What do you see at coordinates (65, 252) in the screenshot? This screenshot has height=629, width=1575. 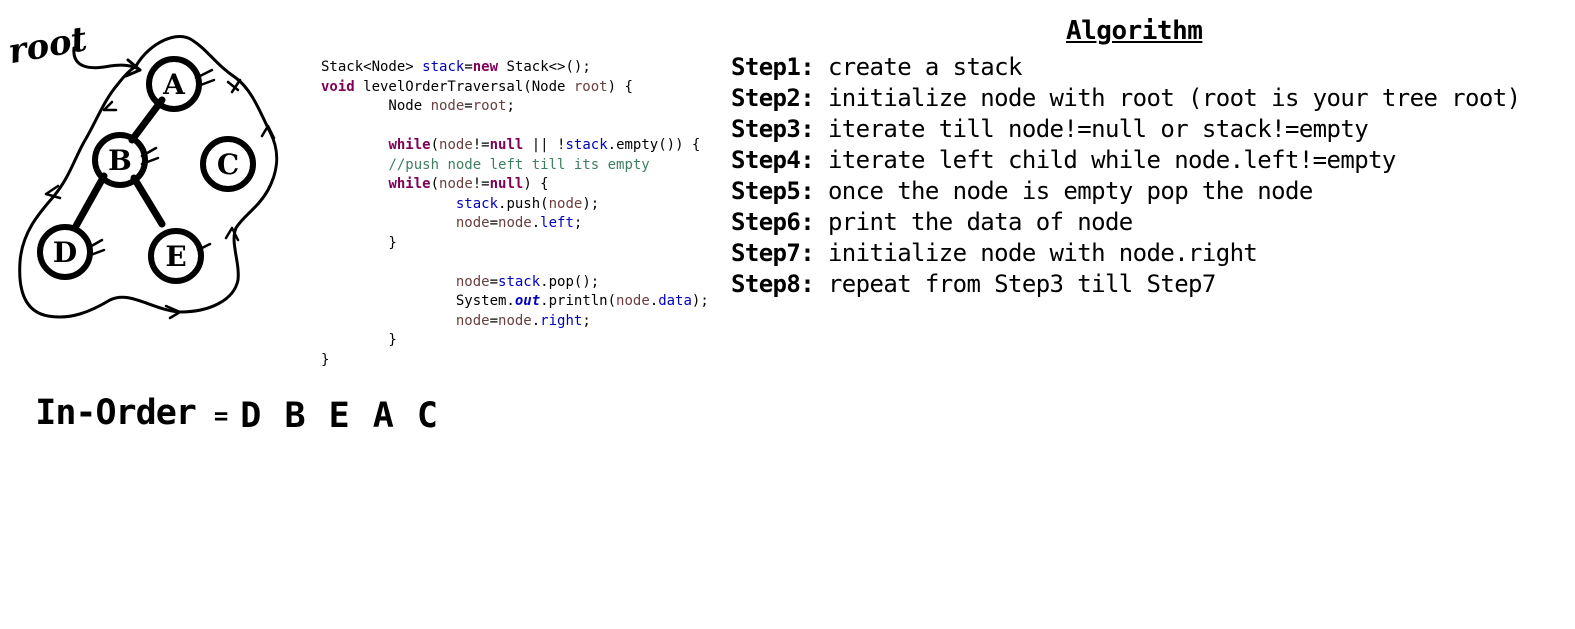 I see `node-d-label: D` at bounding box center [65, 252].